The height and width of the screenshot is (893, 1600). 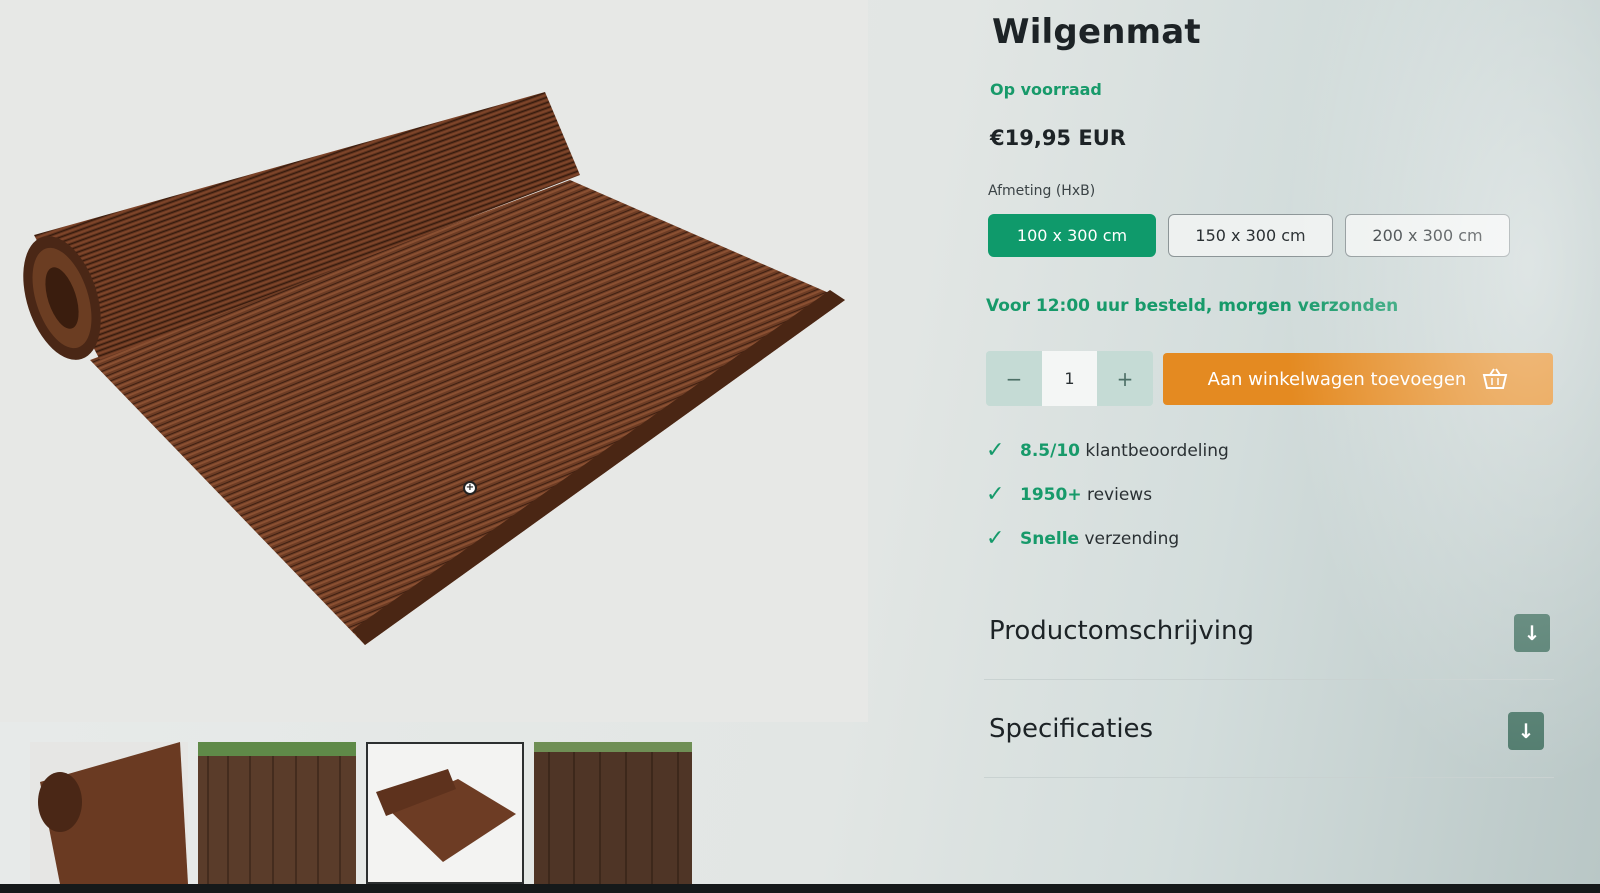 What do you see at coordinates (1125, 378) in the screenshot?
I see `increase-quantity-button: +` at bounding box center [1125, 378].